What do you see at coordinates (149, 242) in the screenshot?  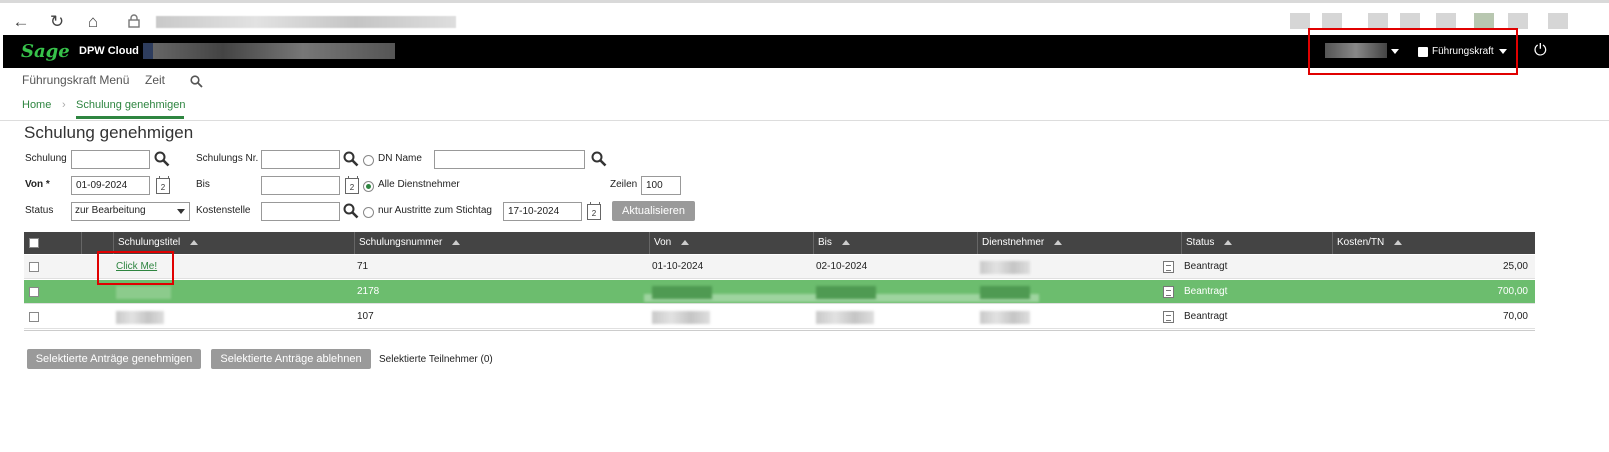 I see `header-label: Schulungstitel` at bounding box center [149, 242].